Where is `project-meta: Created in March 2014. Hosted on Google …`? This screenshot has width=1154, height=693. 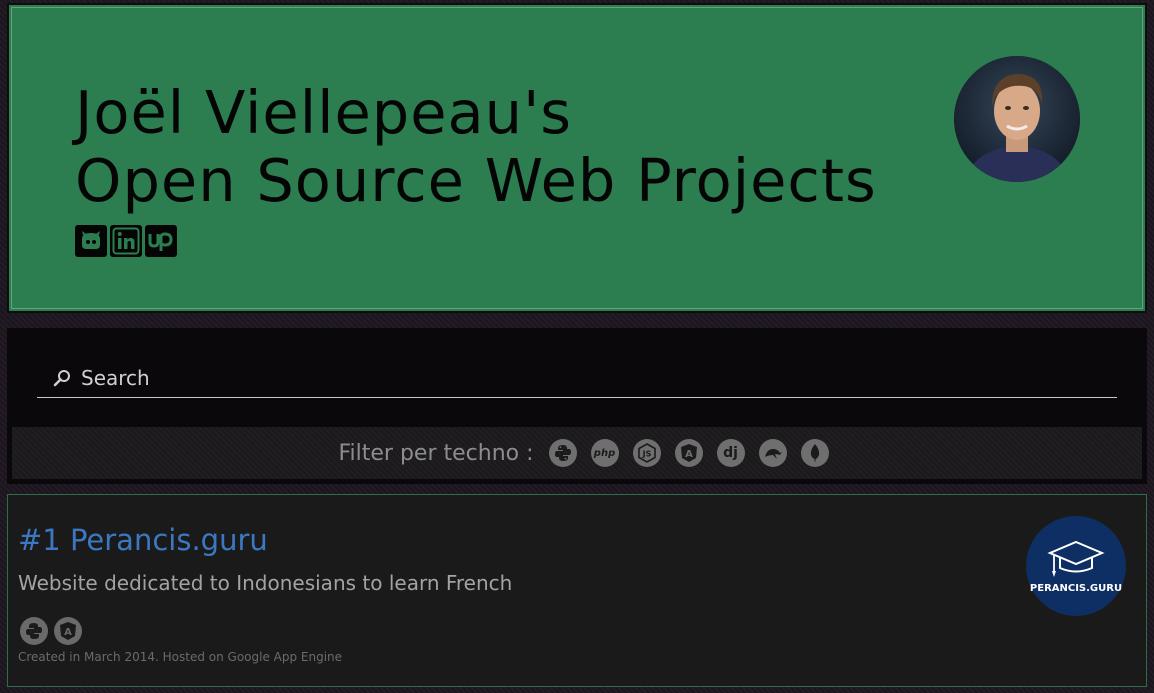
project-meta: Created in March 2014. Hosted on Google … is located at coordinates (180, 657).